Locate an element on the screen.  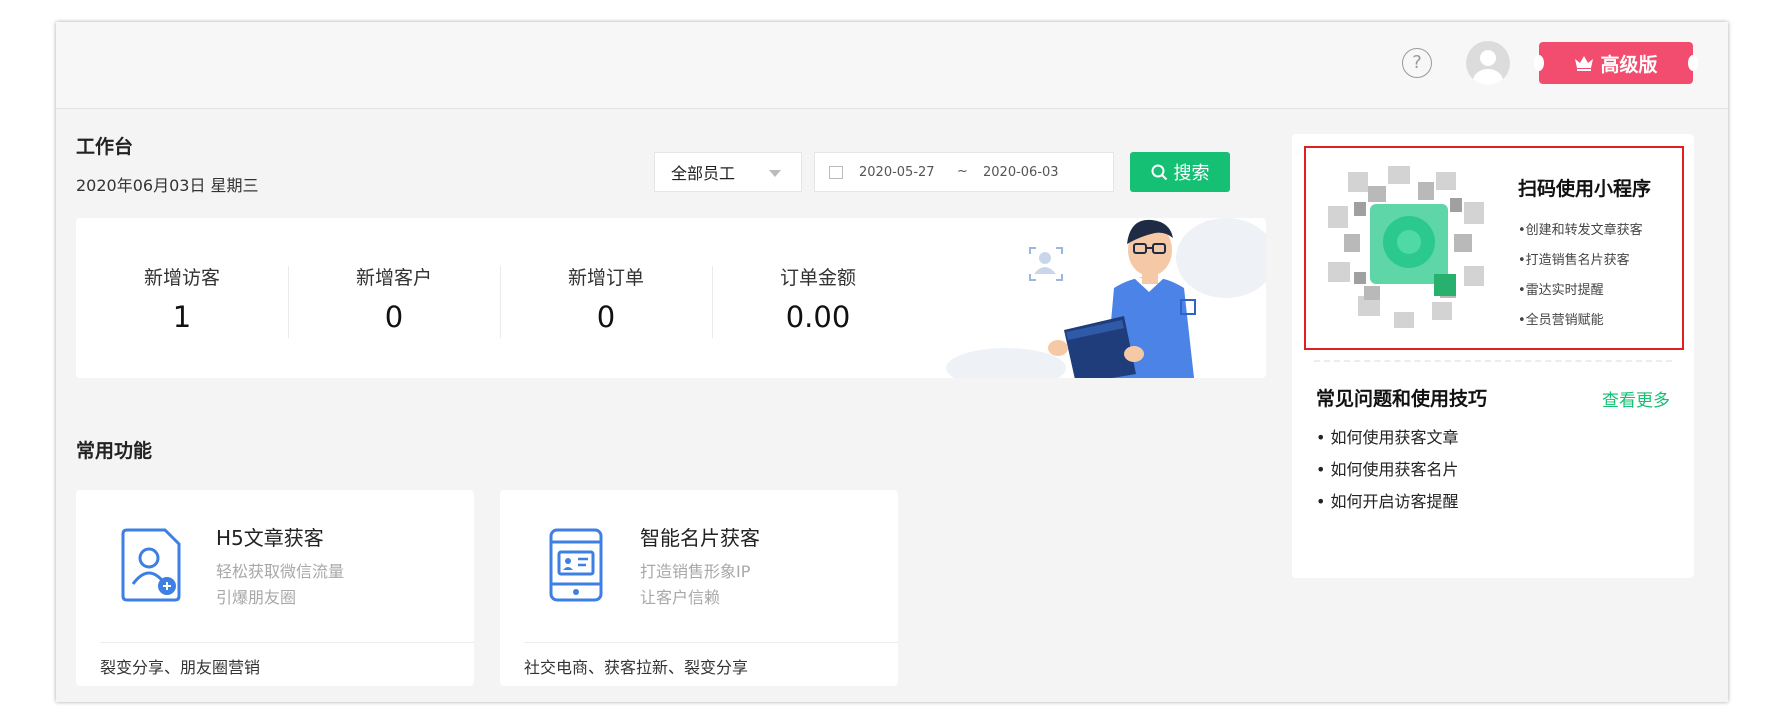
stat-label: 订单金额 is located at coordinates (817, 278).